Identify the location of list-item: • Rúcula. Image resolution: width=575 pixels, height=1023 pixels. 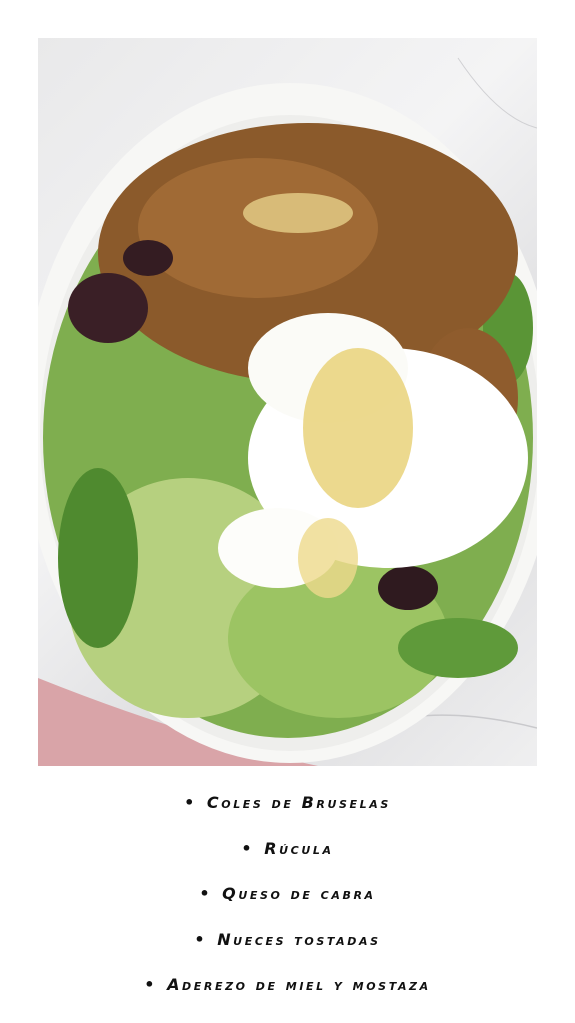
(287, 849).